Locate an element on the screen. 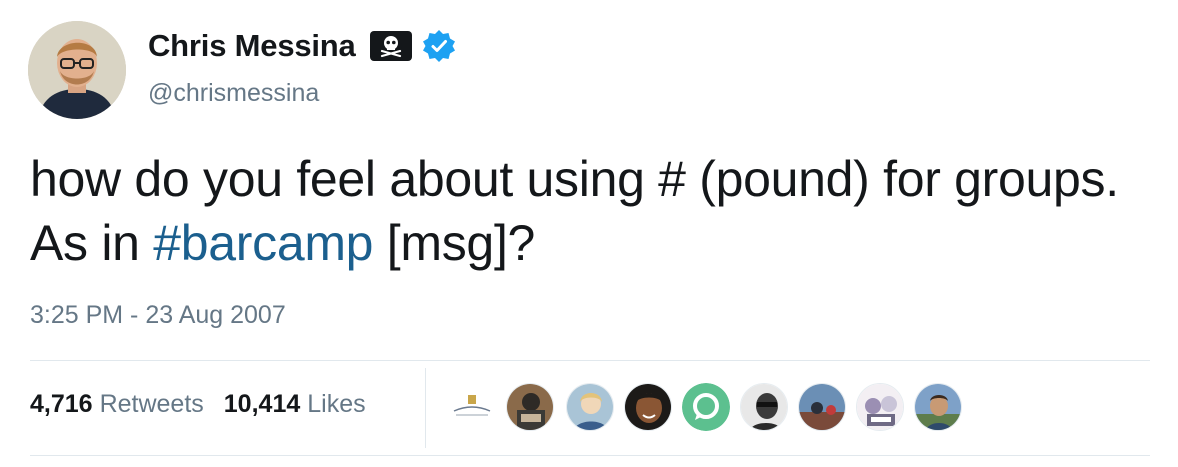 The height and width of the screenshot is (467, 1178). retweets-count: 4,716 is located at coordinates (61, 404).